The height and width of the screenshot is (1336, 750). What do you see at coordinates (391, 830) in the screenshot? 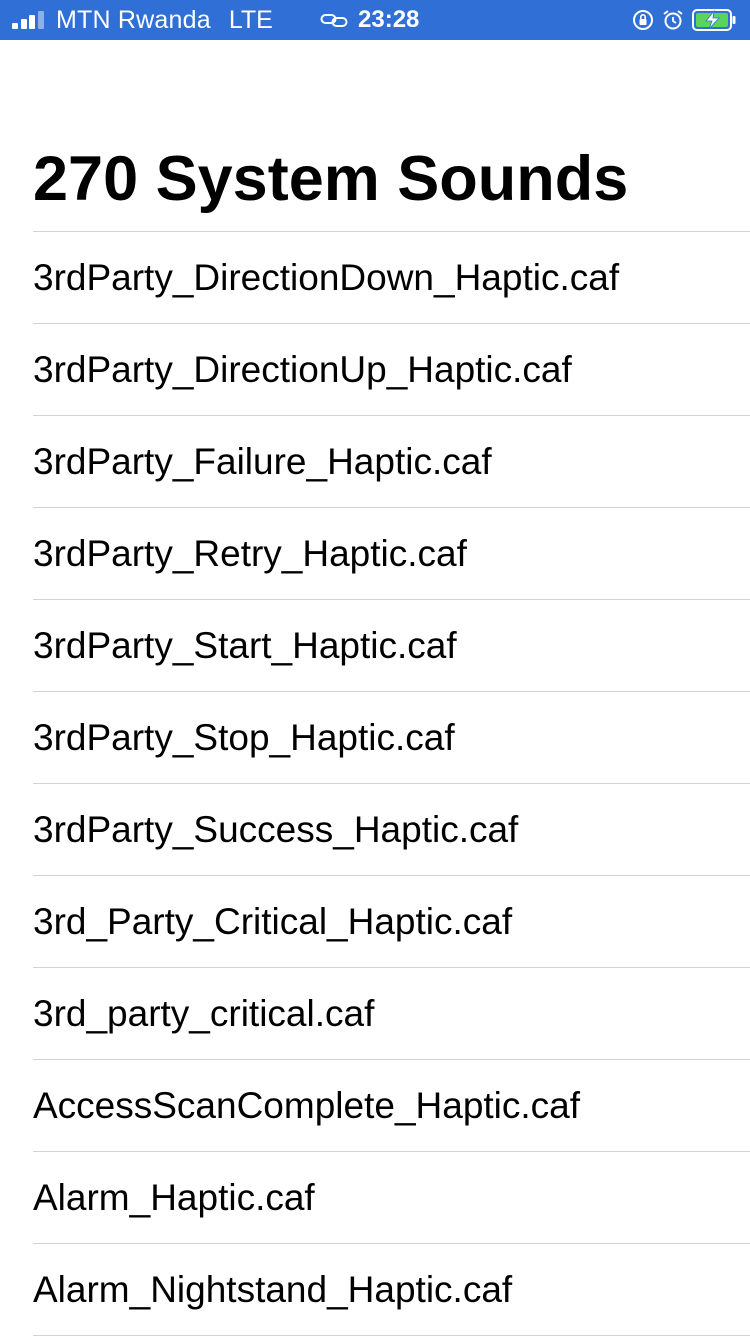
I see `list-item: 3rdParty_Success_Haptic.caf` at bounding box center [391, 830].